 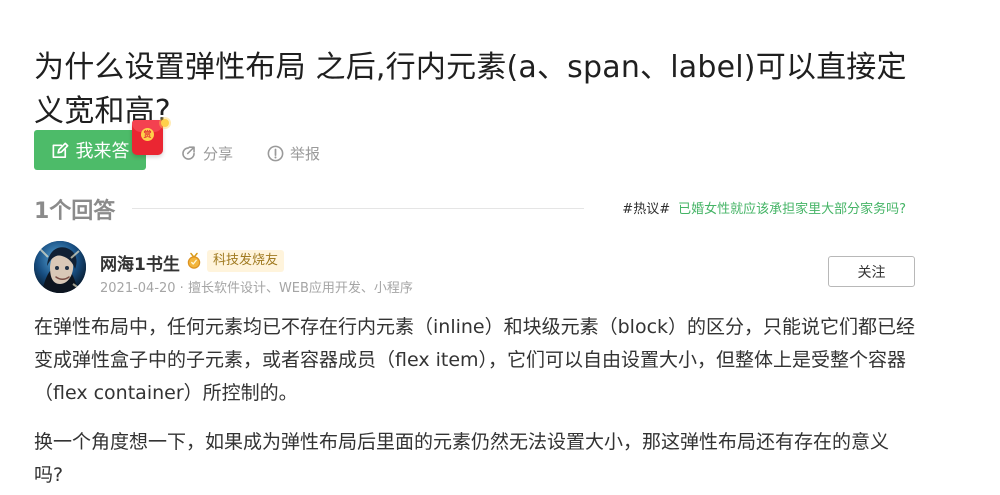 I want to click on author-badge: 科技发烧友, so click(x=239, y=261).